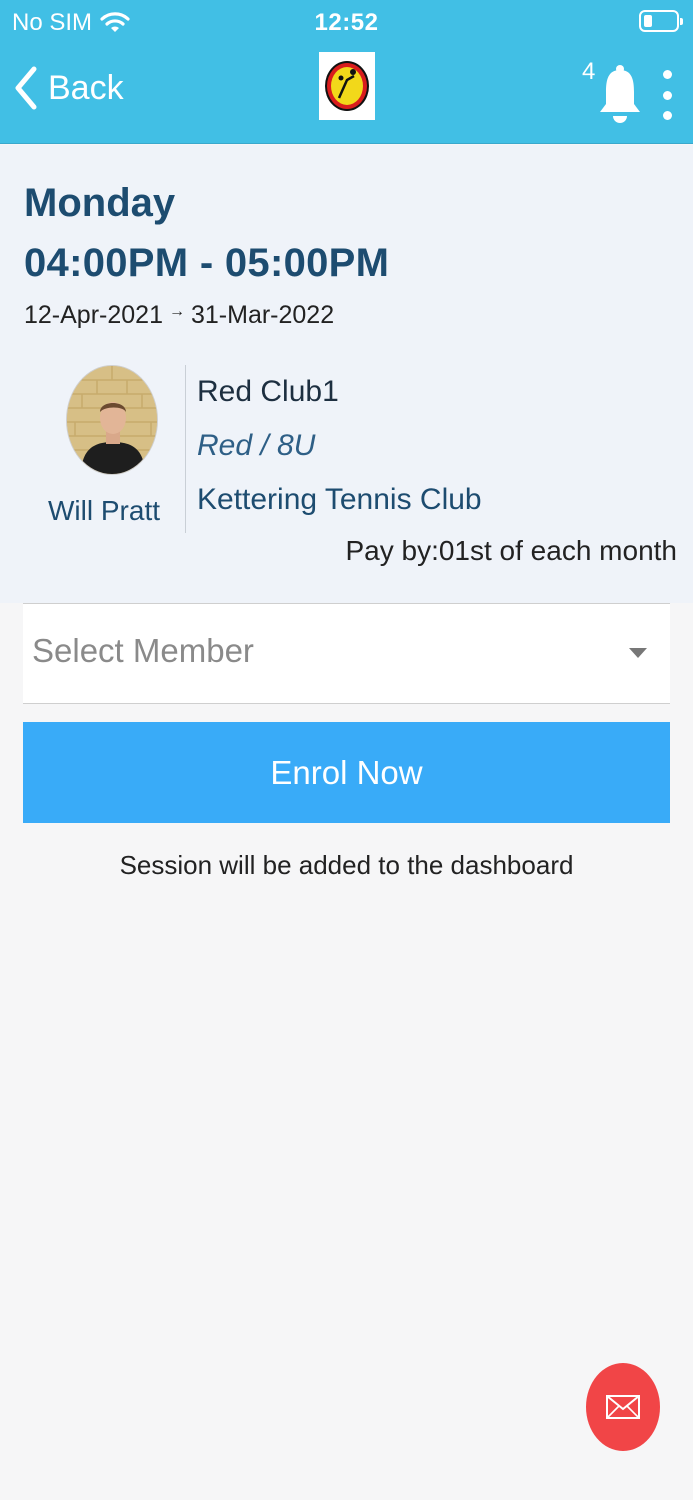 The height and width of the screenshot is (1500, 693). What do you see at coordinates (667, 95) in the screenshot?
I see `more-vertical-icon` at bounding box center [667, 95].